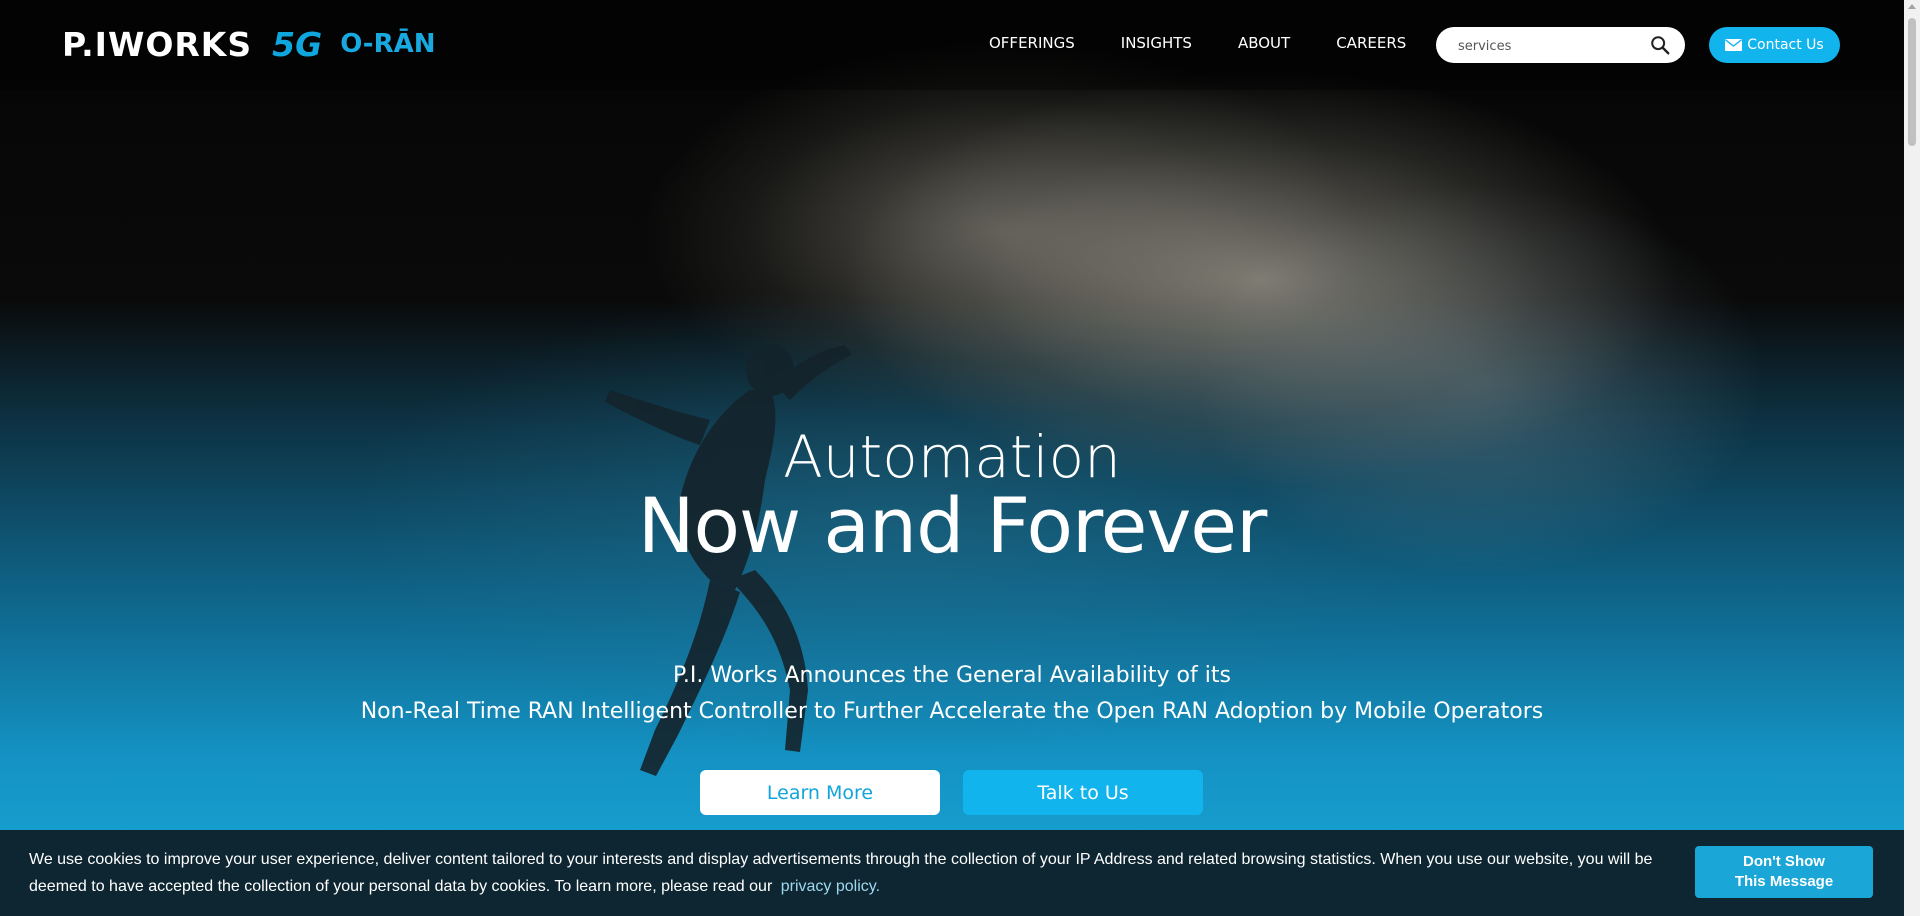 This screenshot has height=916, width=1920. What do you see at coordinates (1553, 46) in the screenshot?
I see `search-input` at bounding box center [1553, 46].